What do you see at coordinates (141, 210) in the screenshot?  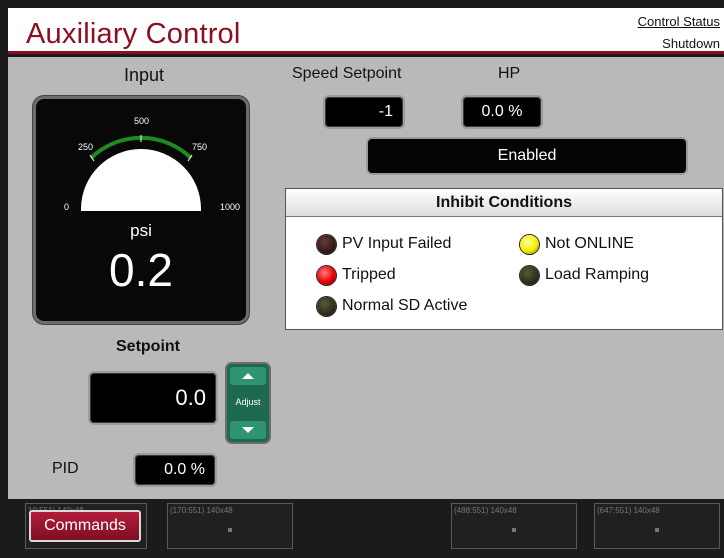 I see `input-gauge: 0 250 500 750 1000 x1 psi 0.2` at bounding box center [141, 210].